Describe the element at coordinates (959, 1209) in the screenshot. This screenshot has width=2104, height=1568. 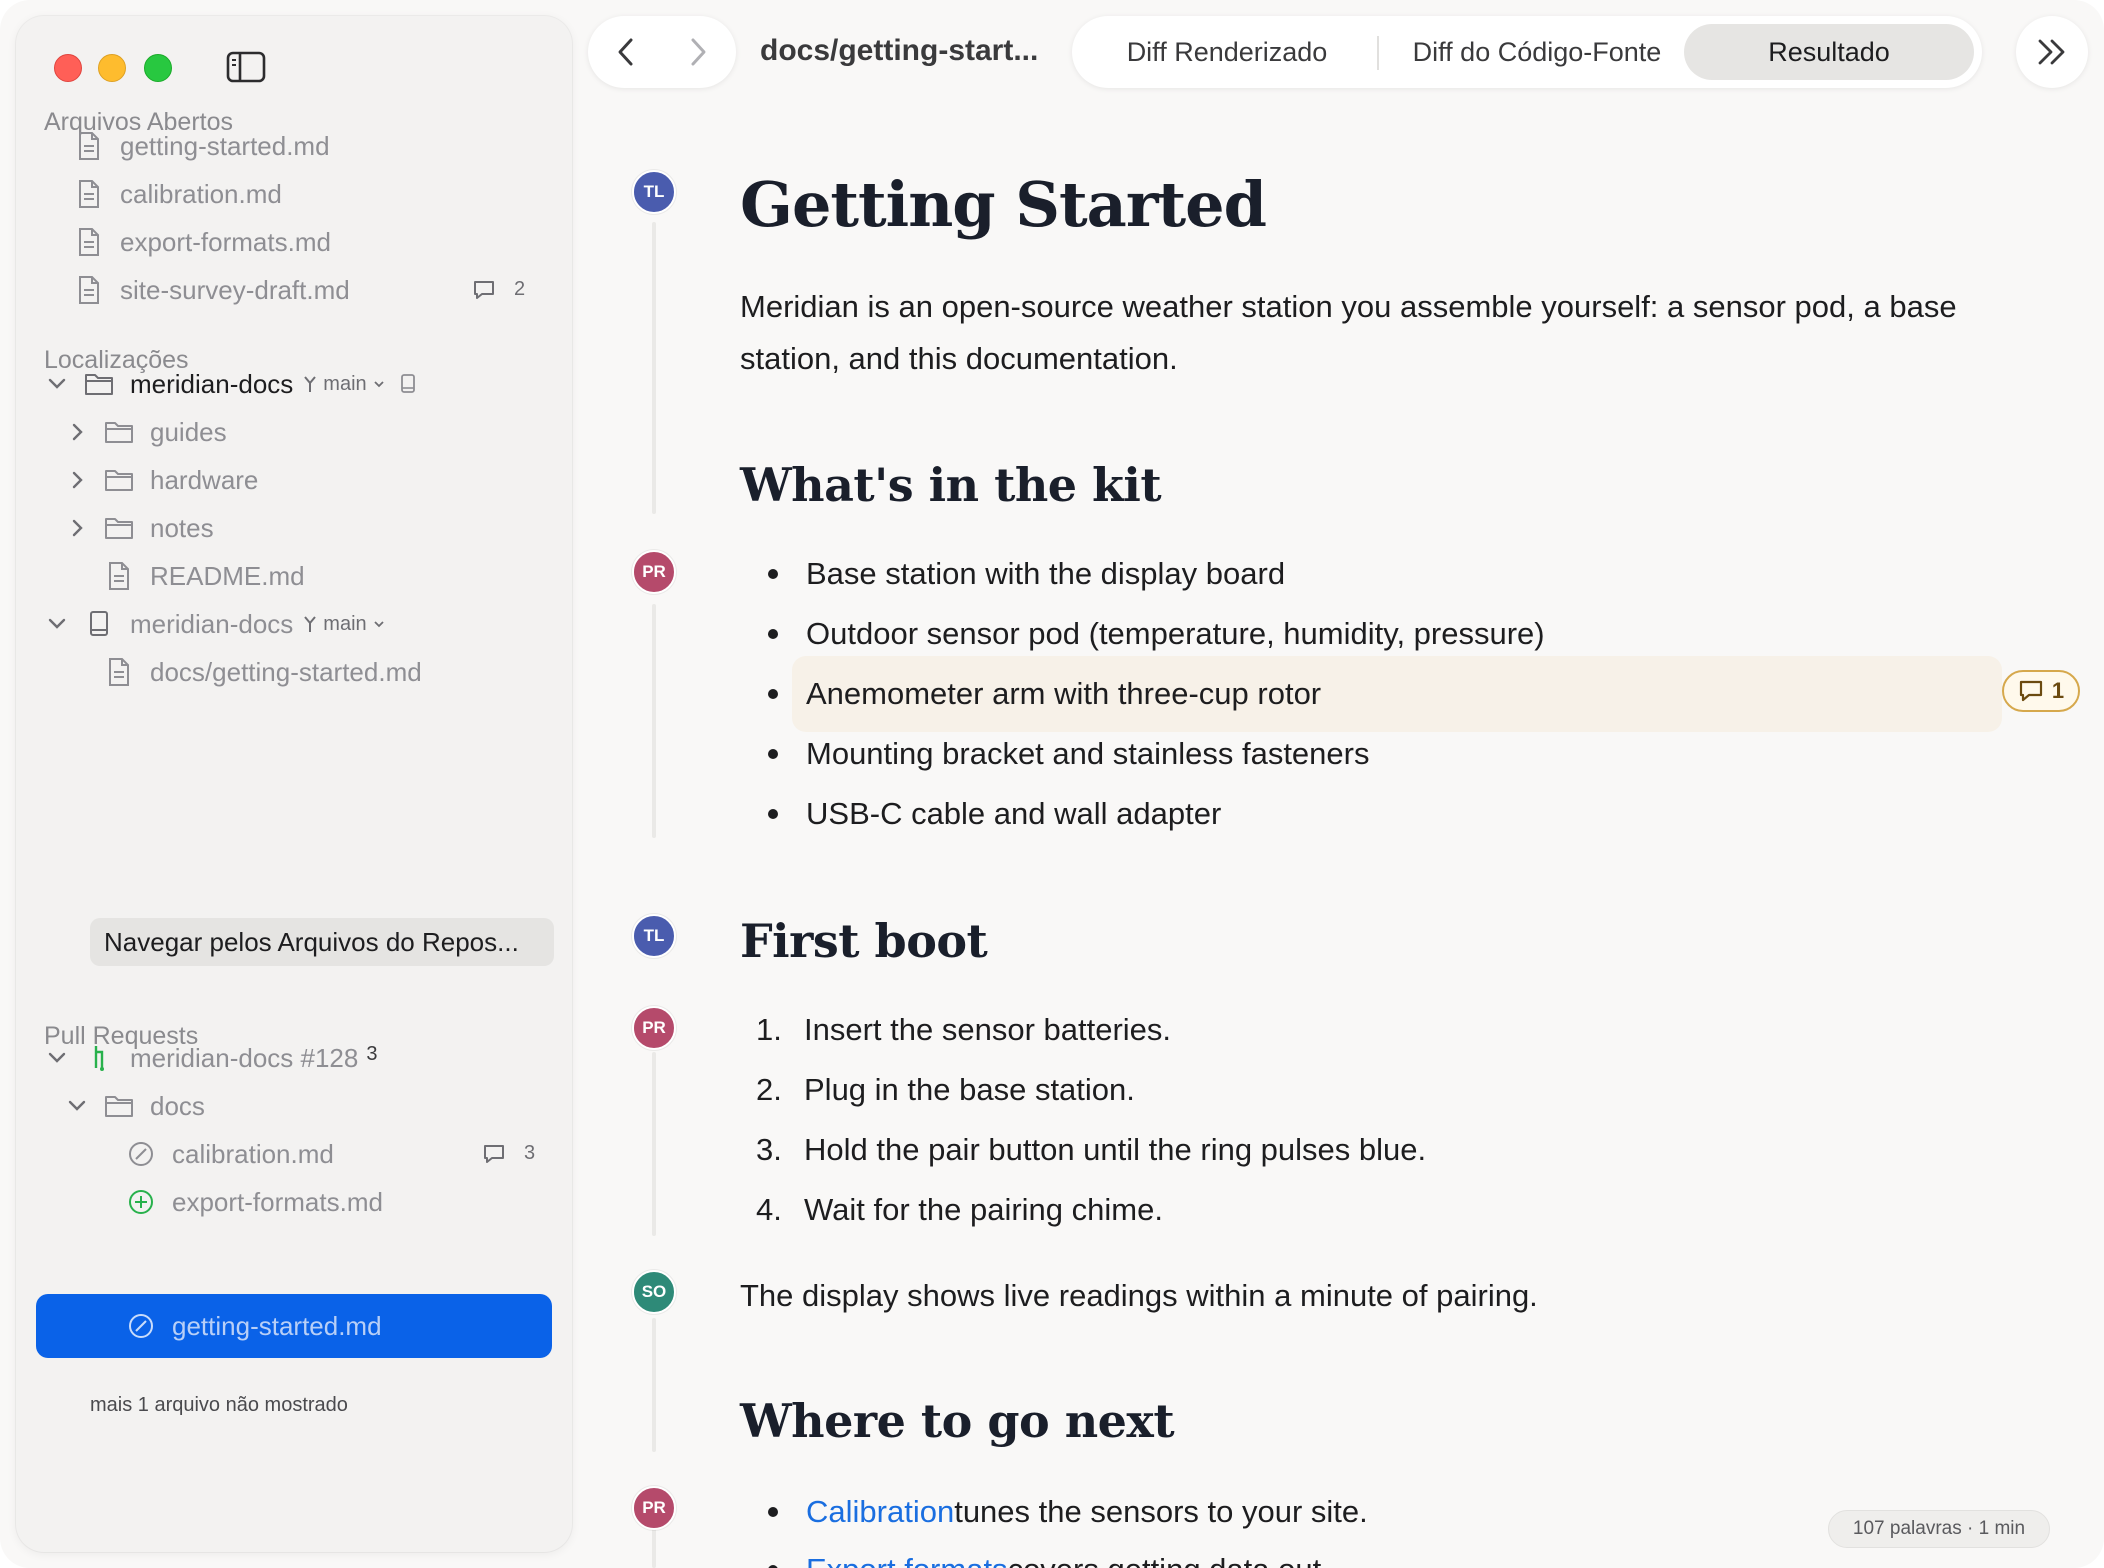
I see `numbered-item: 4. Wait for the pairing chime.` at that location.